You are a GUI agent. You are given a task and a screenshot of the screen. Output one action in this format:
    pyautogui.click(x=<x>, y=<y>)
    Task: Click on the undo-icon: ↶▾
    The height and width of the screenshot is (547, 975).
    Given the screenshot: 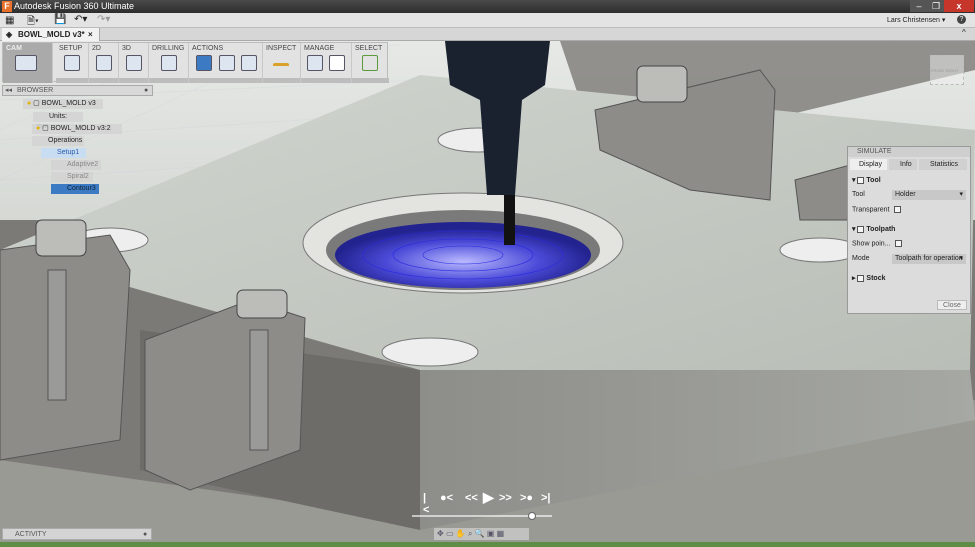 What is the action you would take?
    pyautogui.click(x=80, y=19)
    